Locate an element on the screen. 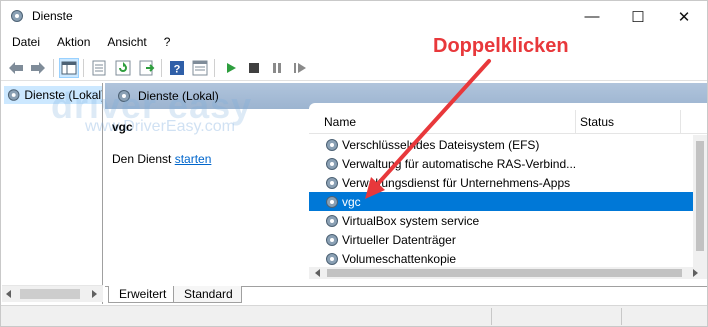 Image resolution: width=708 pixels, height=327 pixels. maximize-button: ☐ is located at coordinates (638, 16).